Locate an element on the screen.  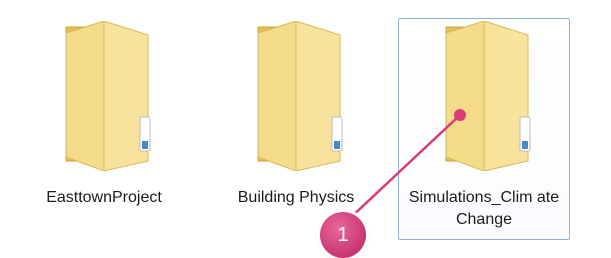
folder-label: EasttownProject is located at coordinates (104, 197).